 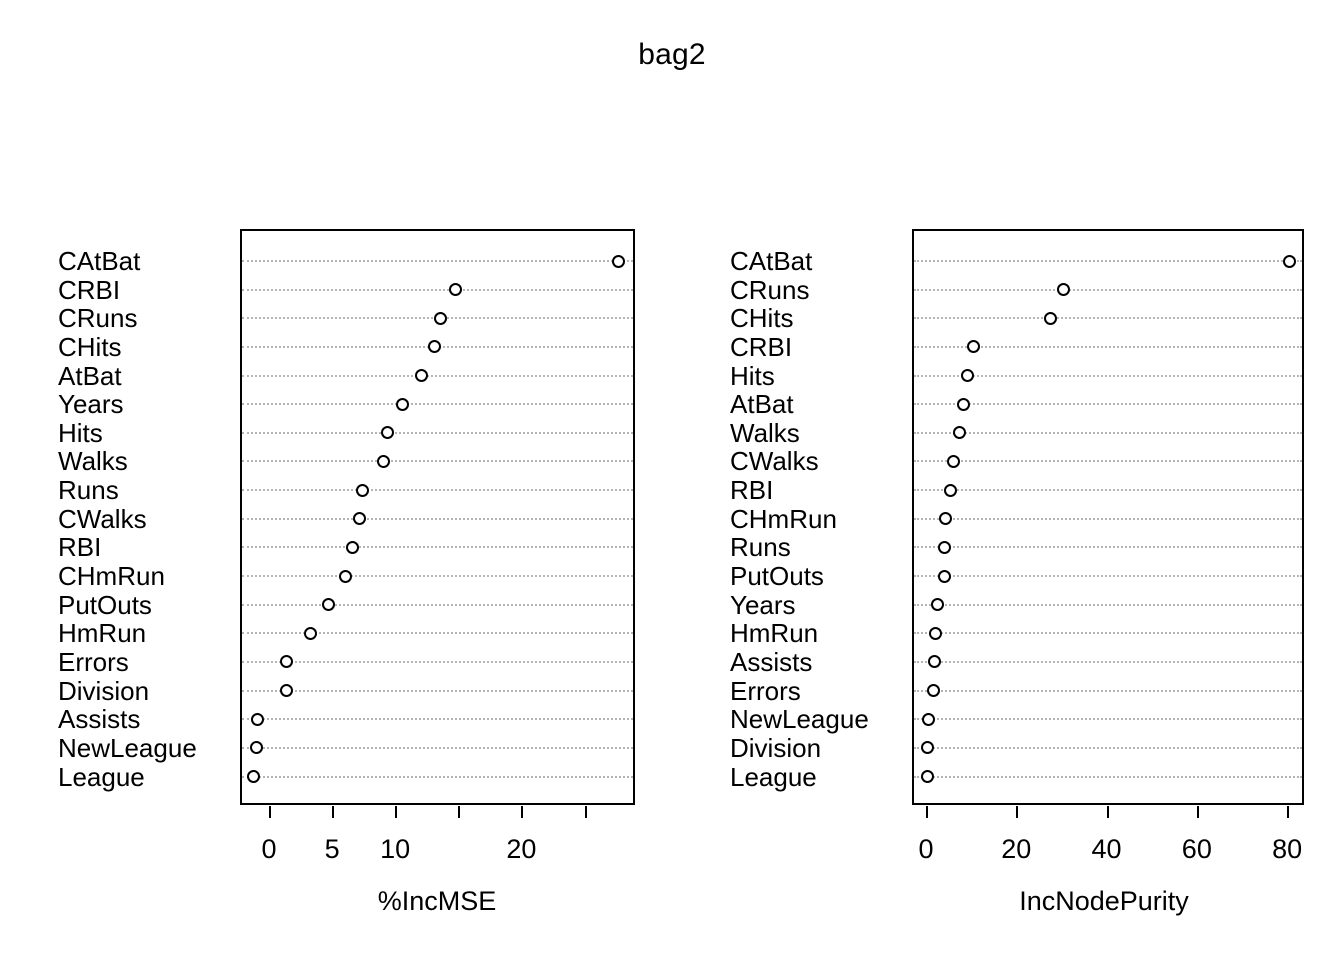 What do you see at coordinates (437, 901) in the screenshot?
I see `x-axis-title: %IncMSE` at bounding box center [437, 901].